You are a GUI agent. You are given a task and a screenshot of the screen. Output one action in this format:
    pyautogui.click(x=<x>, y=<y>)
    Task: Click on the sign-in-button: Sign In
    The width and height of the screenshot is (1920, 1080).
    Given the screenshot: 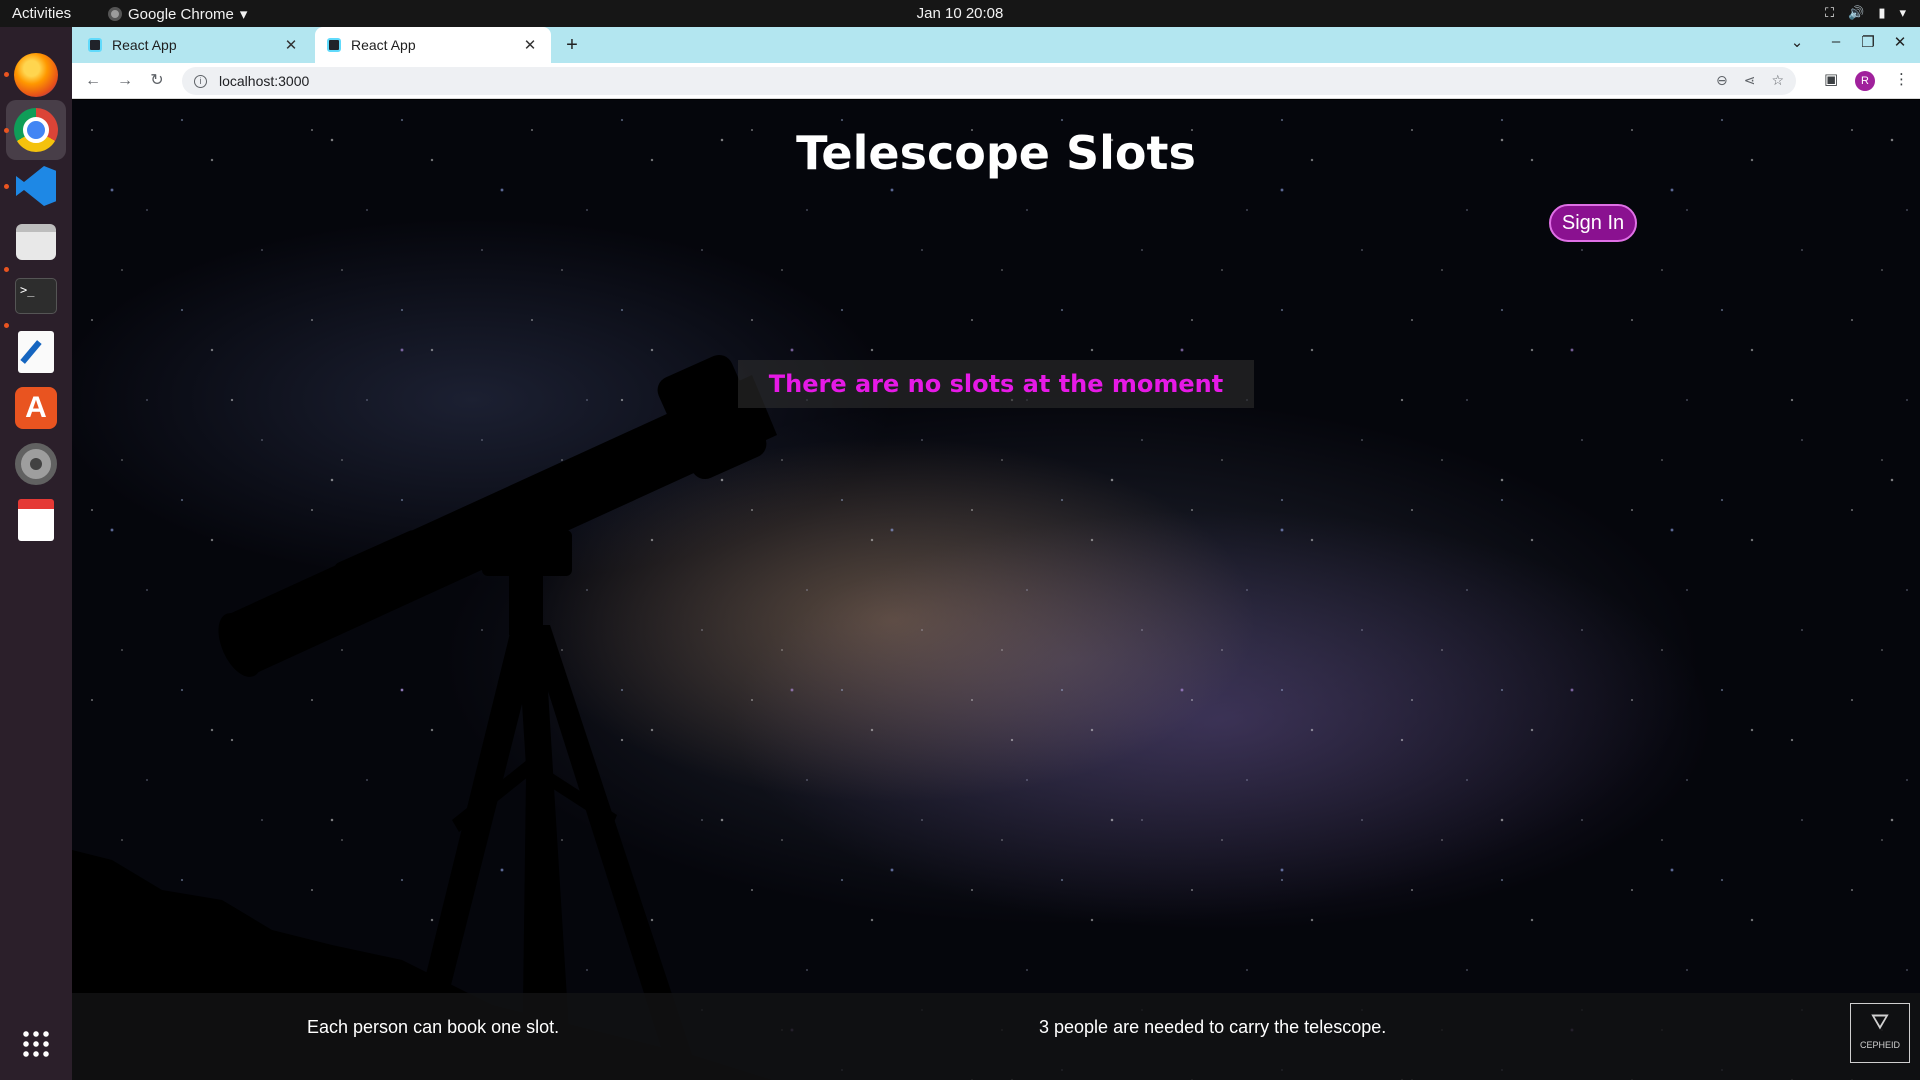 What is the action you would take?
    pyautogui.click(x=1593, y=223)
    